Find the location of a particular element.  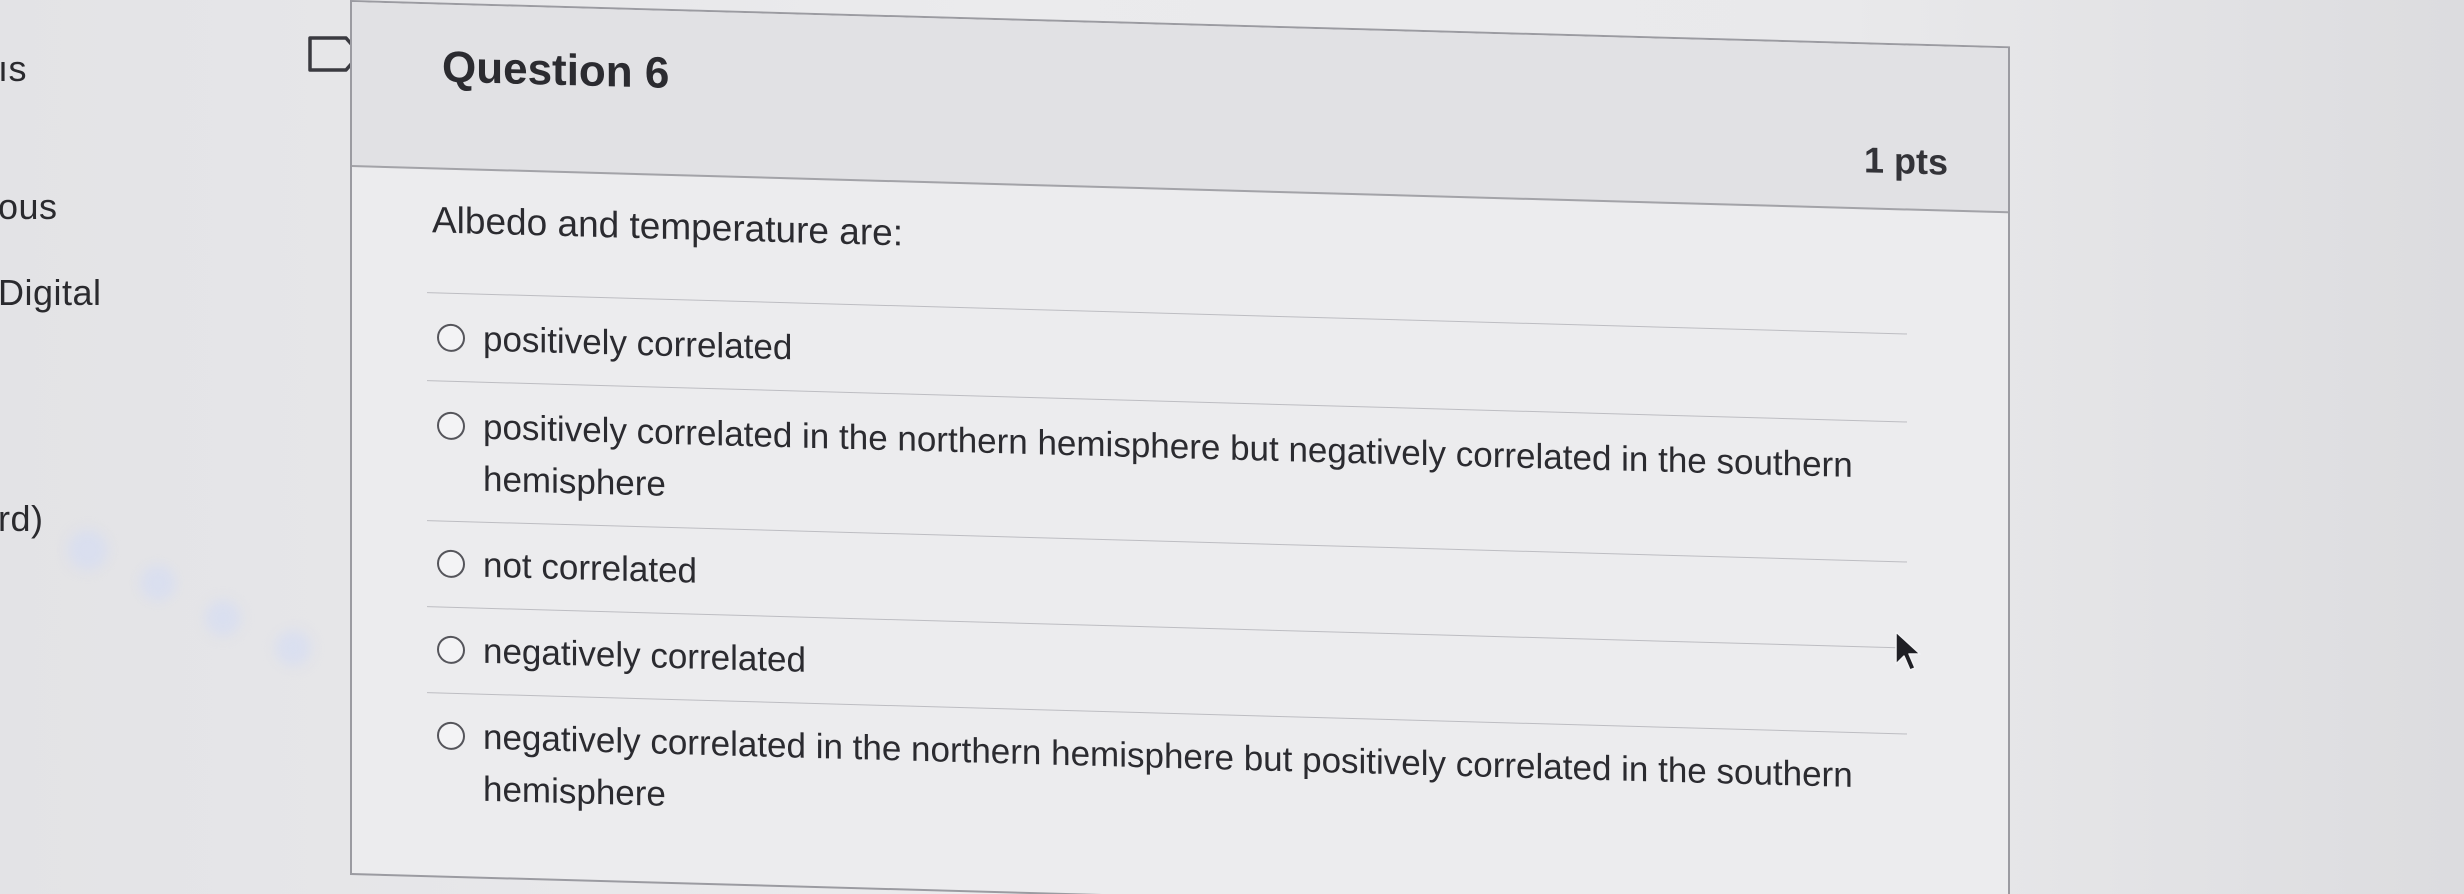

question-title: Question 6 is located at coordinates (556, 70).